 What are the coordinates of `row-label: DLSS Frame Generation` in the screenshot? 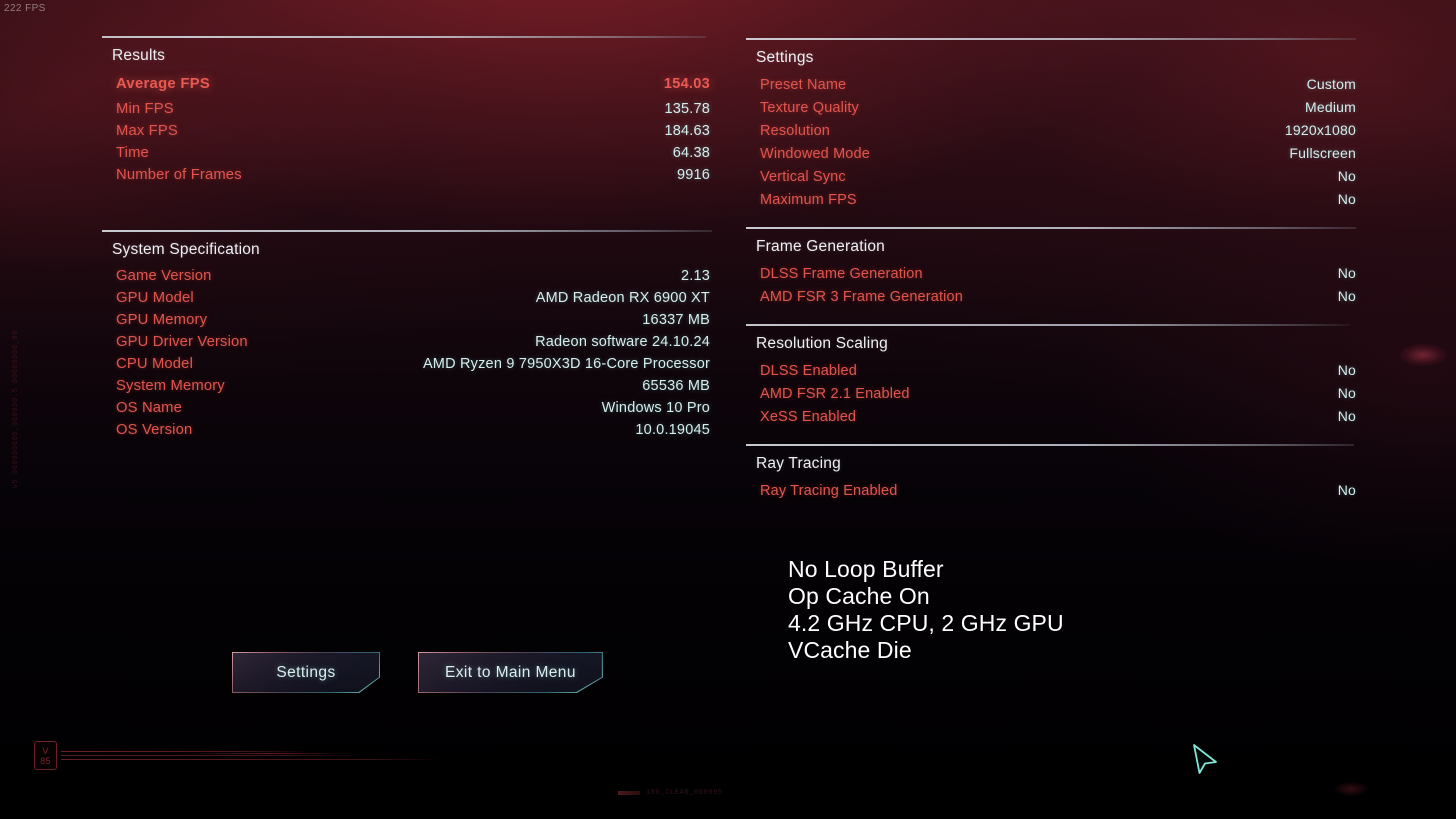 It's located at (841, 274).